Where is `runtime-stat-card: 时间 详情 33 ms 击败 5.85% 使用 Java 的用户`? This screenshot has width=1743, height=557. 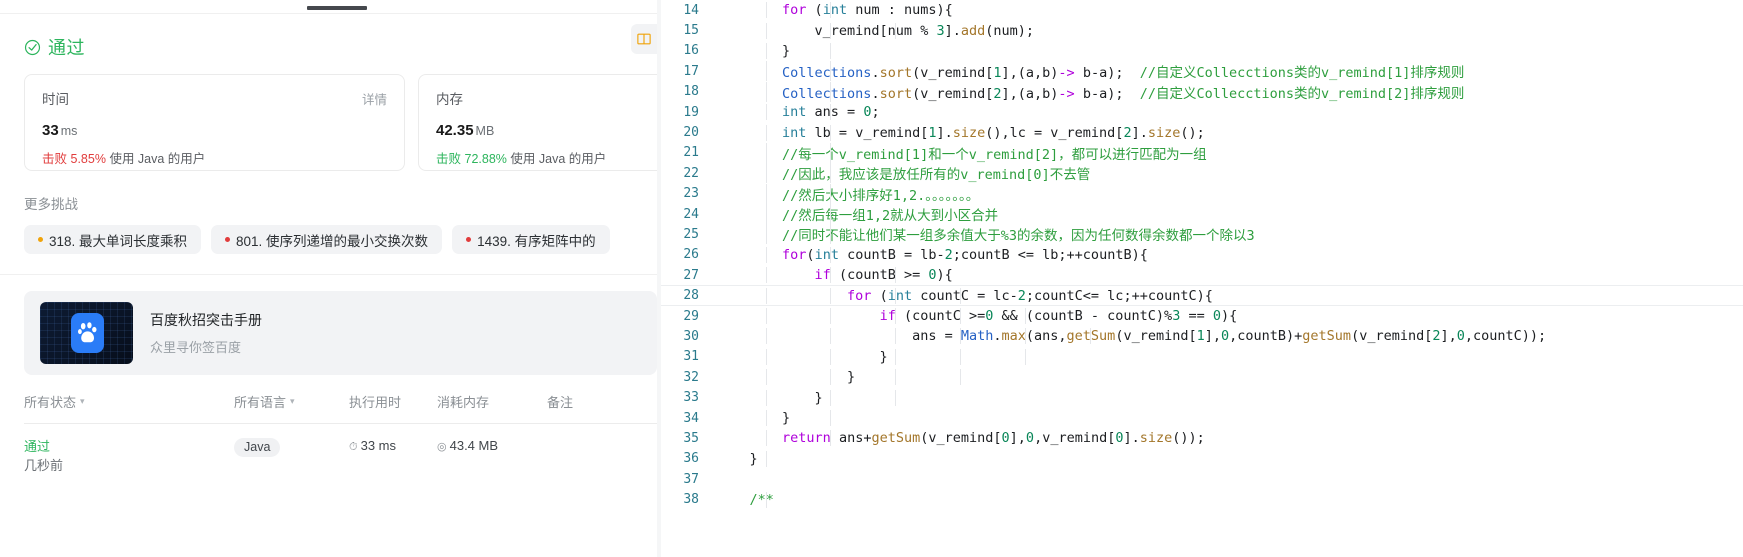 runtime-stat-card: 时间 详情 33 ms 击败 5.85% 使用 Java 的用户 is located at coordinates (214, 122).